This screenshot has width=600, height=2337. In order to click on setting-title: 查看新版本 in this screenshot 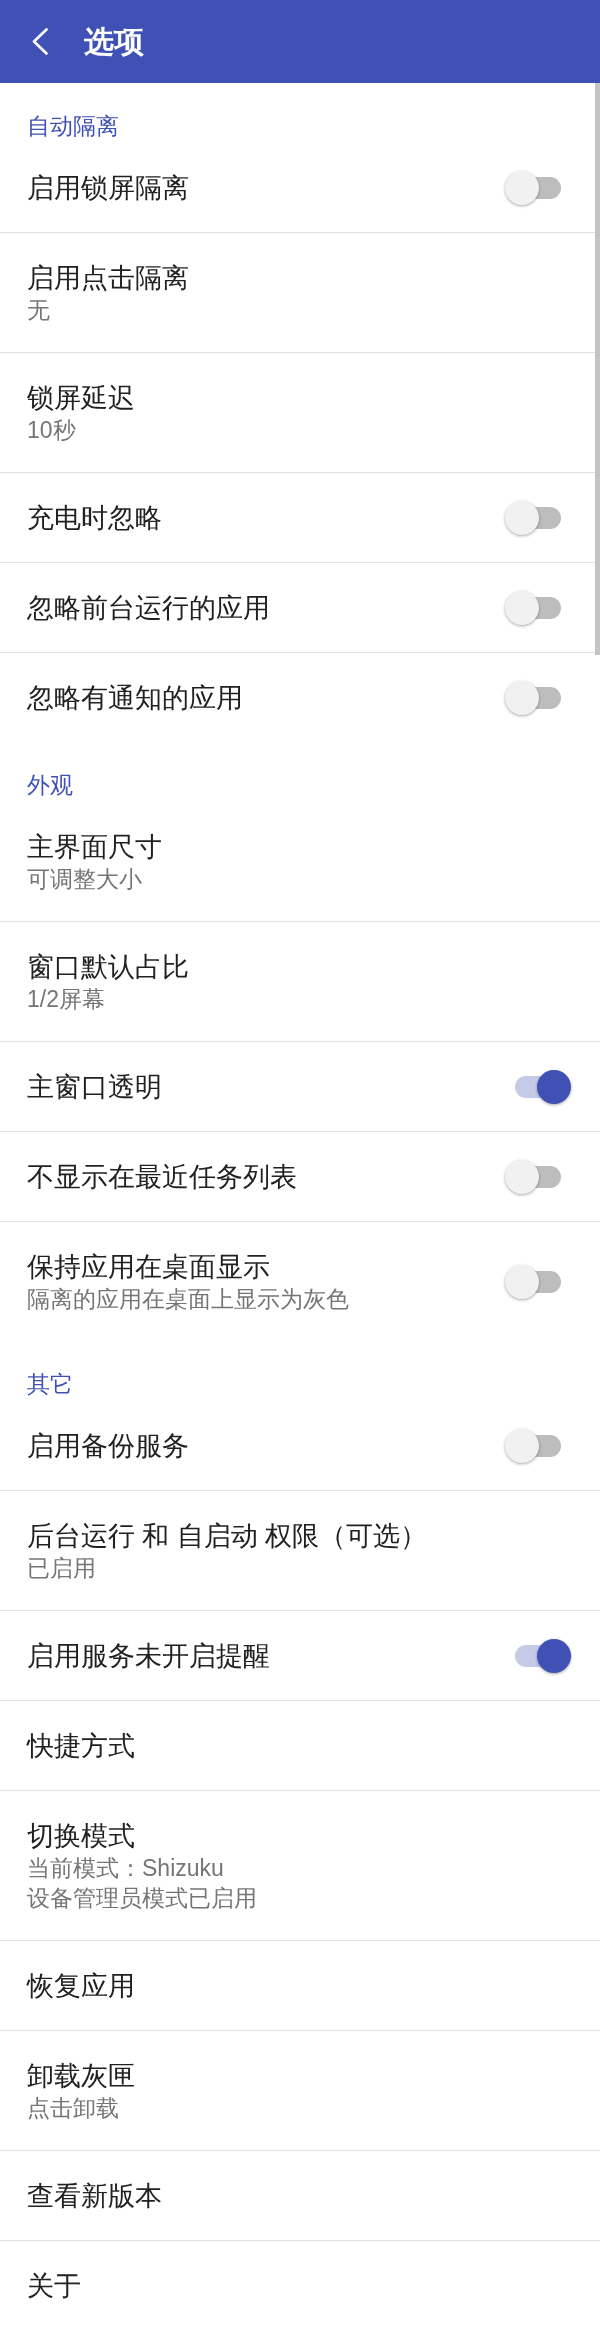, I will do `click(94, 2196)`.